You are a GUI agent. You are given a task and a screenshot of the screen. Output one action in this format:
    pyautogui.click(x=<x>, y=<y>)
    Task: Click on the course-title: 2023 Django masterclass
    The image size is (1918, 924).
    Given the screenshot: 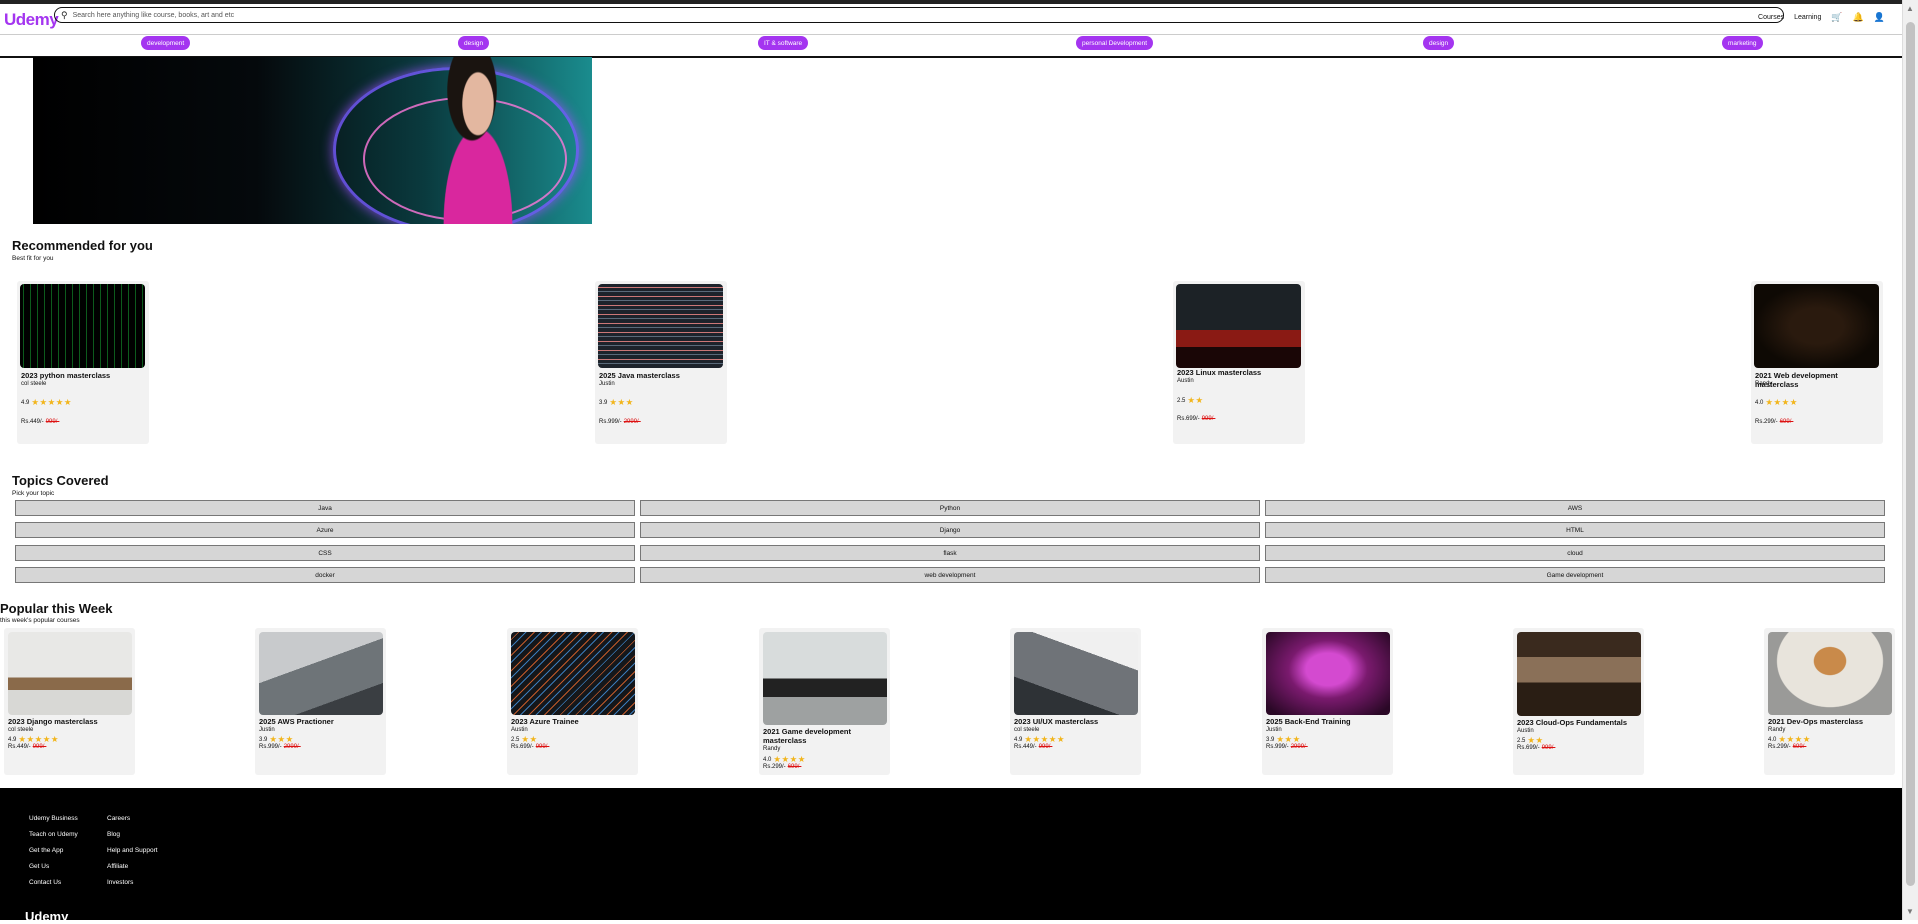 What is the action you would take?
    pyautogui.click(x=53, y=721)
    